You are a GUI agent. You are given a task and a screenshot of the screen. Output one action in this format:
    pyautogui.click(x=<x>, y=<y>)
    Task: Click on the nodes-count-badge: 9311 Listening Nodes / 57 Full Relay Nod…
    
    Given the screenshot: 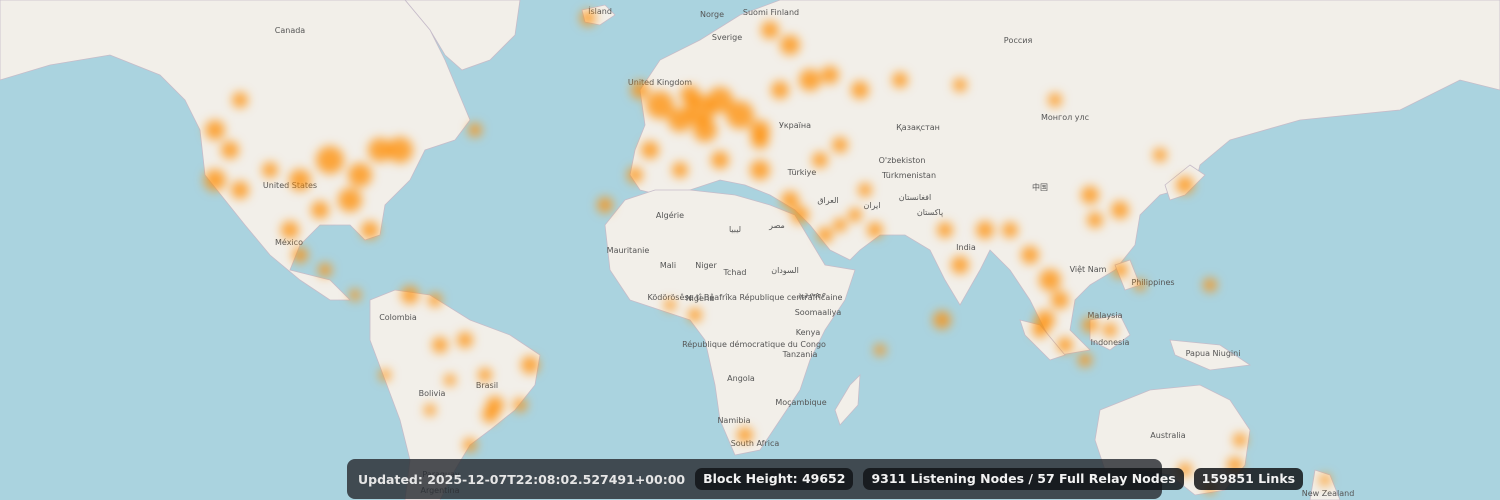 What is the action you would take?
    pyautogui.click(x=1023, y=479)
    